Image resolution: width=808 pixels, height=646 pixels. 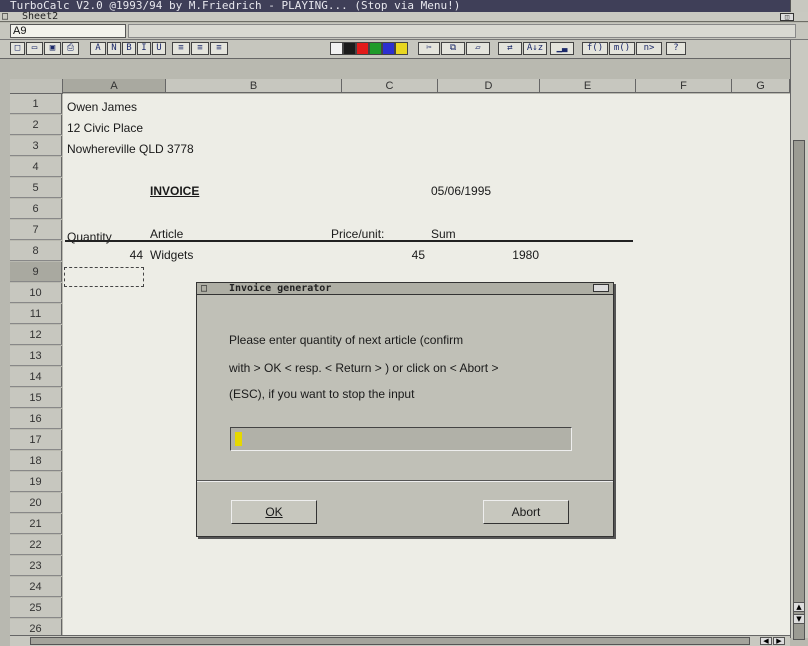 I want to click on normal-style-button: N, so click(x=114, y=48).